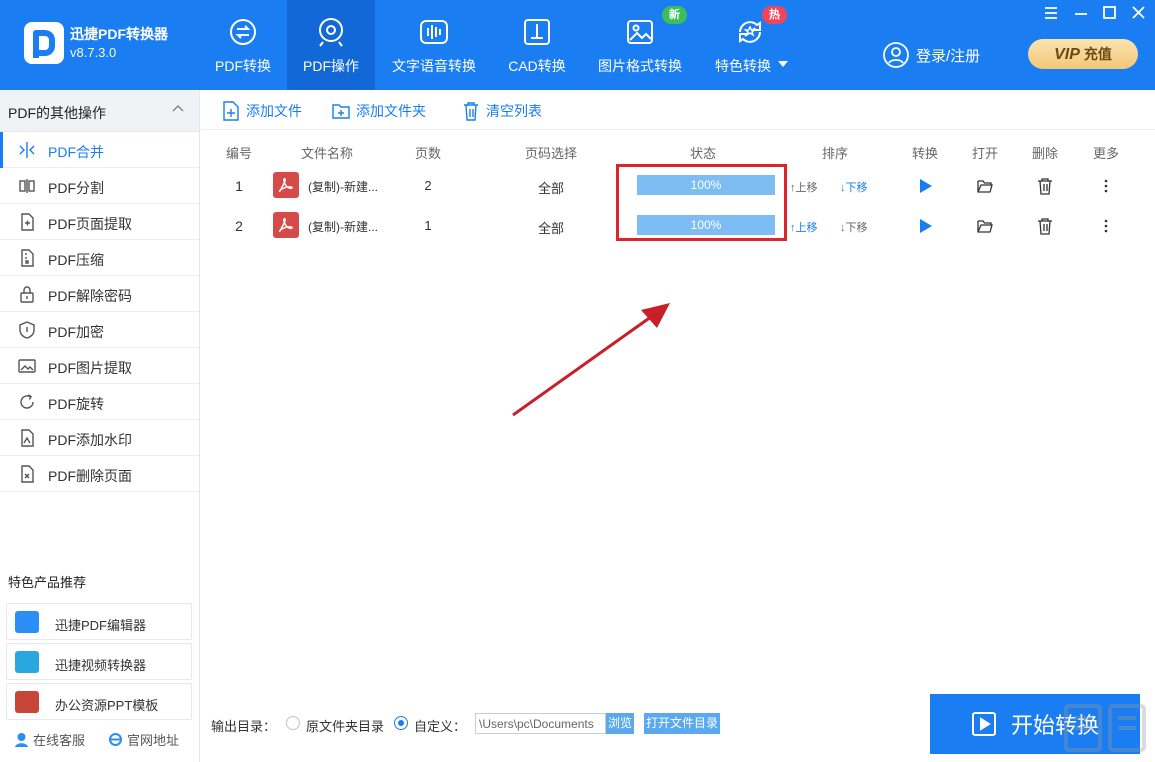  Describe the element at coordinates (27, 330) in the screenshot. I see `shield-icon` at that location.